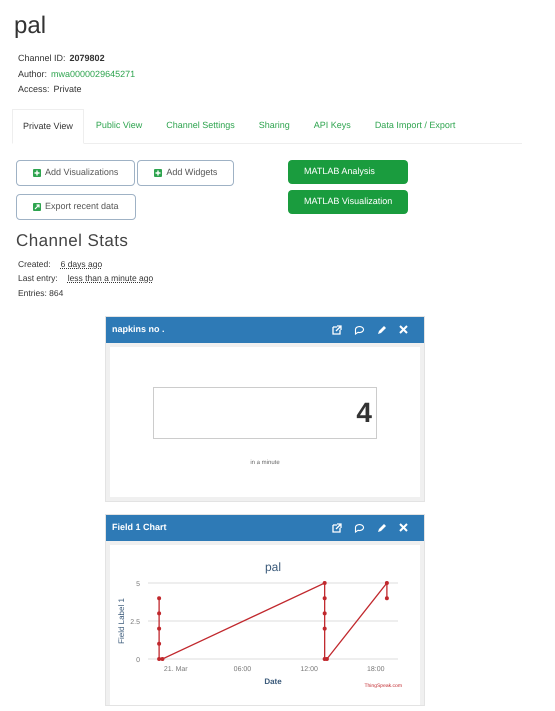 This screenshot has height=711, width=555. Describe the element at coordinates (34, 89) in the screenshot. I see `info-label: Access:` at that location.